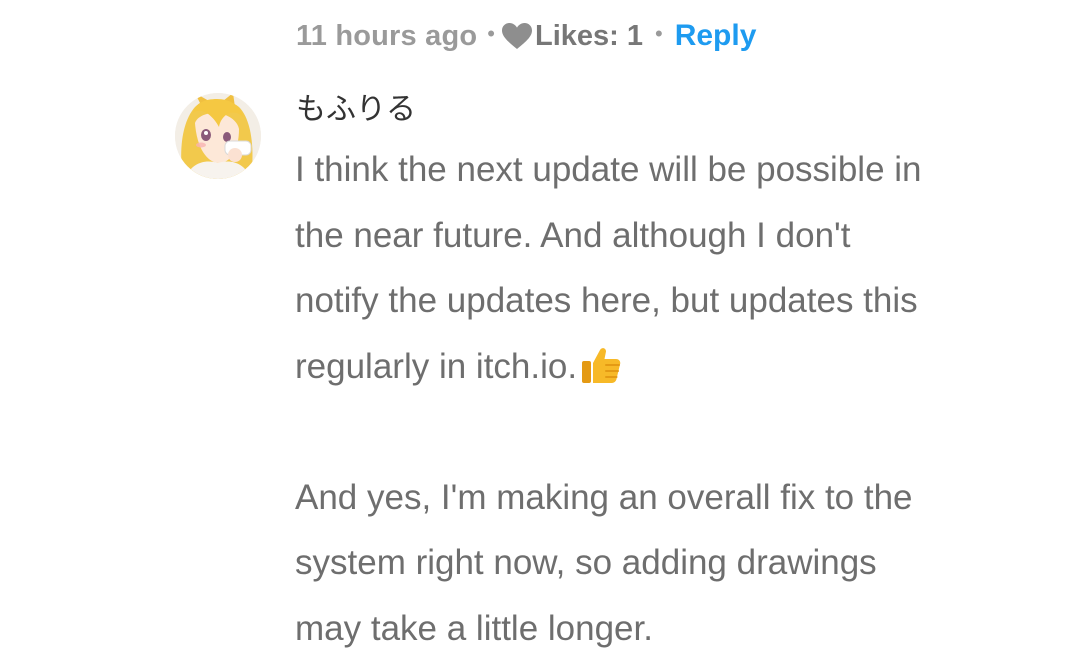 The width and height of the screenshot is (1080, 660). I want to click on reply-button: Reply, so click(716, 36).